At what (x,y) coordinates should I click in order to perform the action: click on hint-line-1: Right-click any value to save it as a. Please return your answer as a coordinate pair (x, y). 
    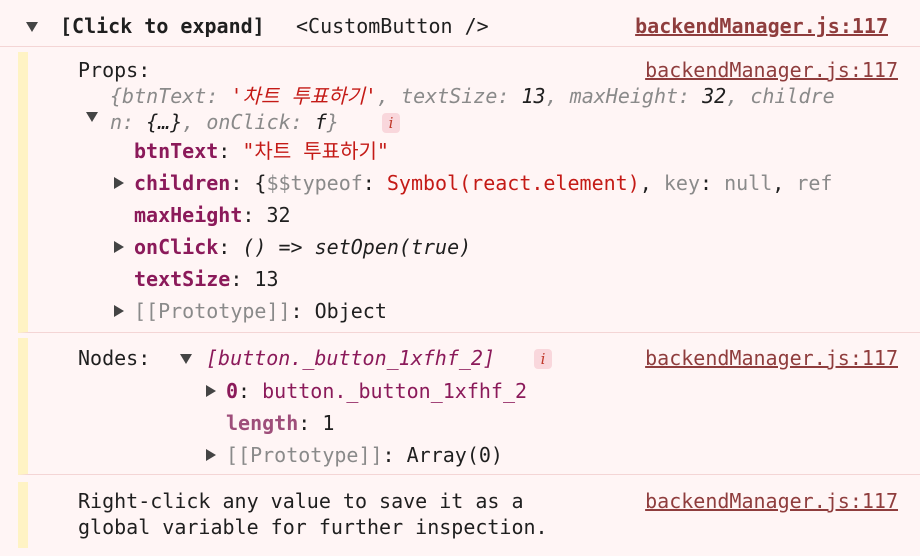
    Looking at the image, I should click on (301, 501).